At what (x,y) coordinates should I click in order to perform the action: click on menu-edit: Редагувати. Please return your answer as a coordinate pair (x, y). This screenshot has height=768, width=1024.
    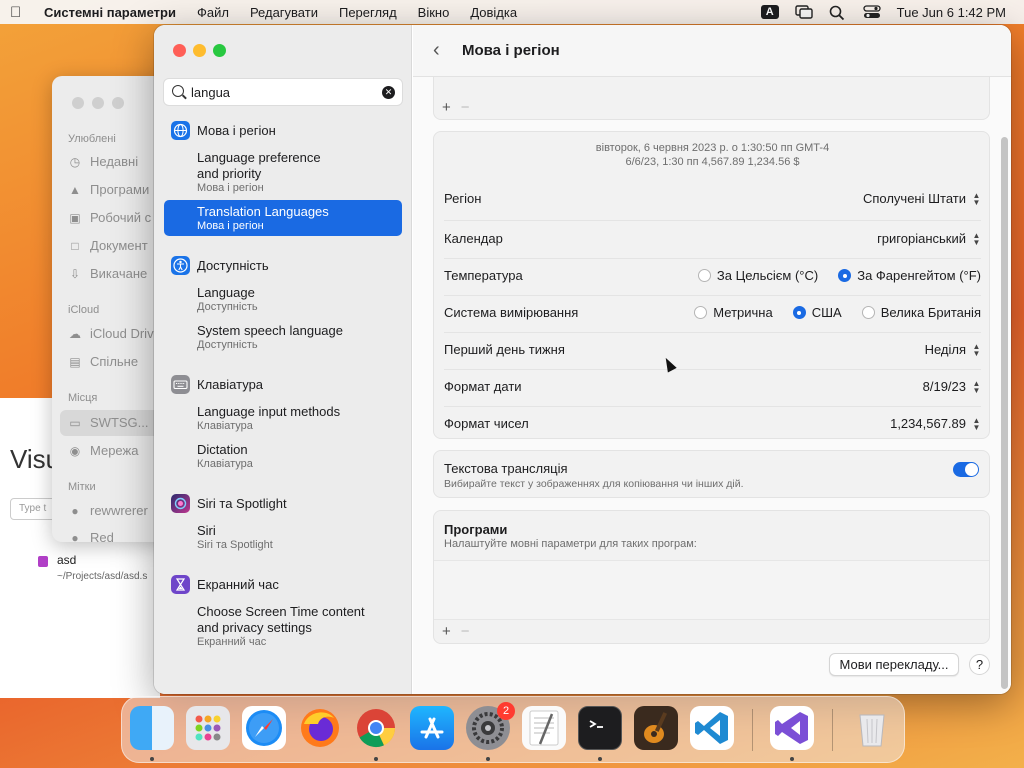
    Looking at the image, I should click on (284, 12).